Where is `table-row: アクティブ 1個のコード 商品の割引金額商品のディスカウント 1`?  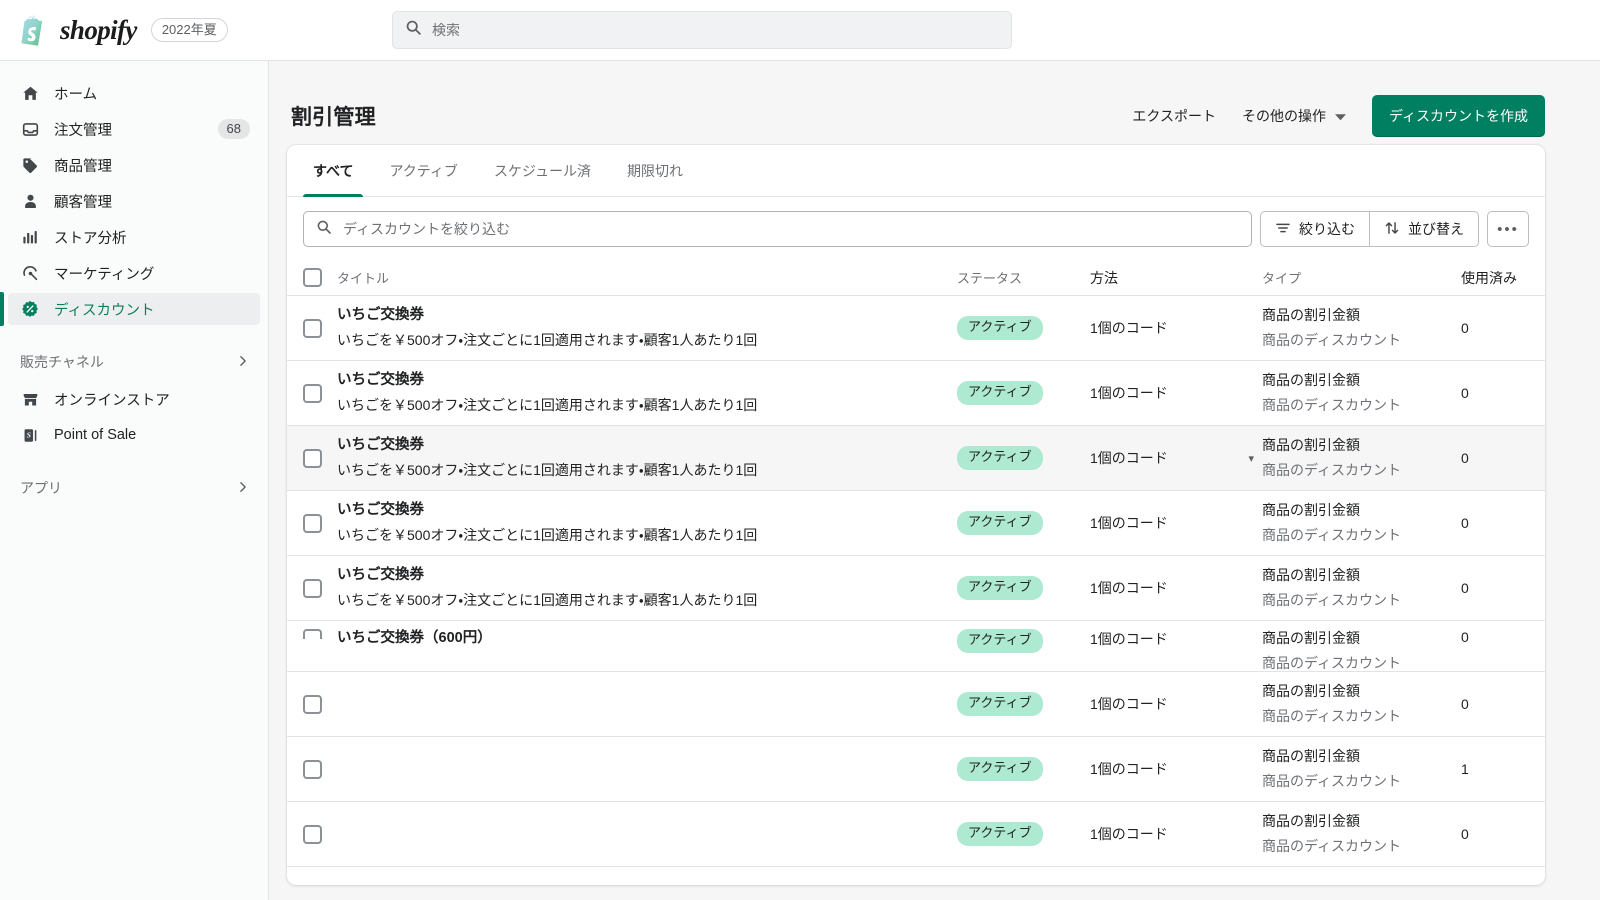
table-row: アクティブ 1個のコード 商品の割引金額商品のディスカウント 1 is located at coordinates (916, 769).